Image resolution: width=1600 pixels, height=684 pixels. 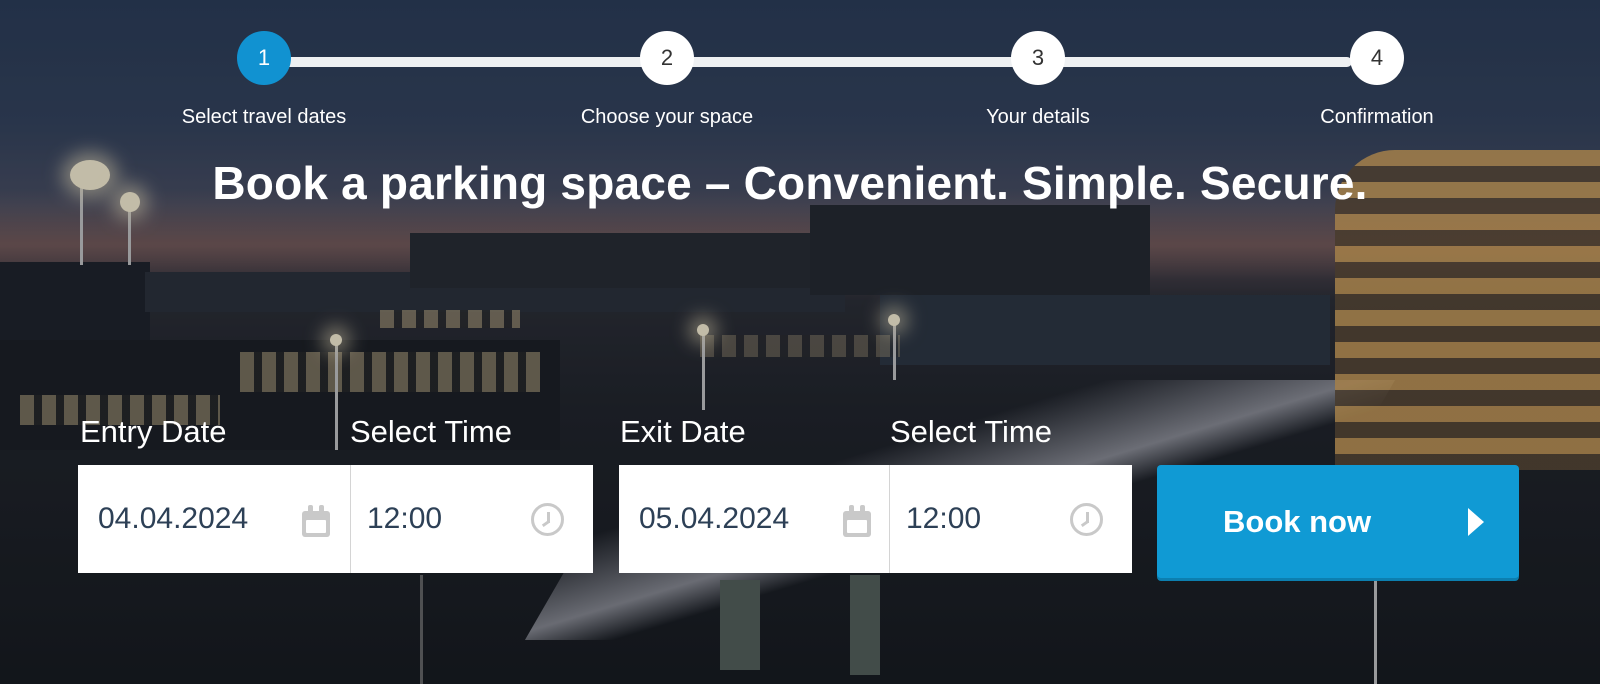 I want to click on exit-time-input: 12:00, so click(x=1011, y=519).